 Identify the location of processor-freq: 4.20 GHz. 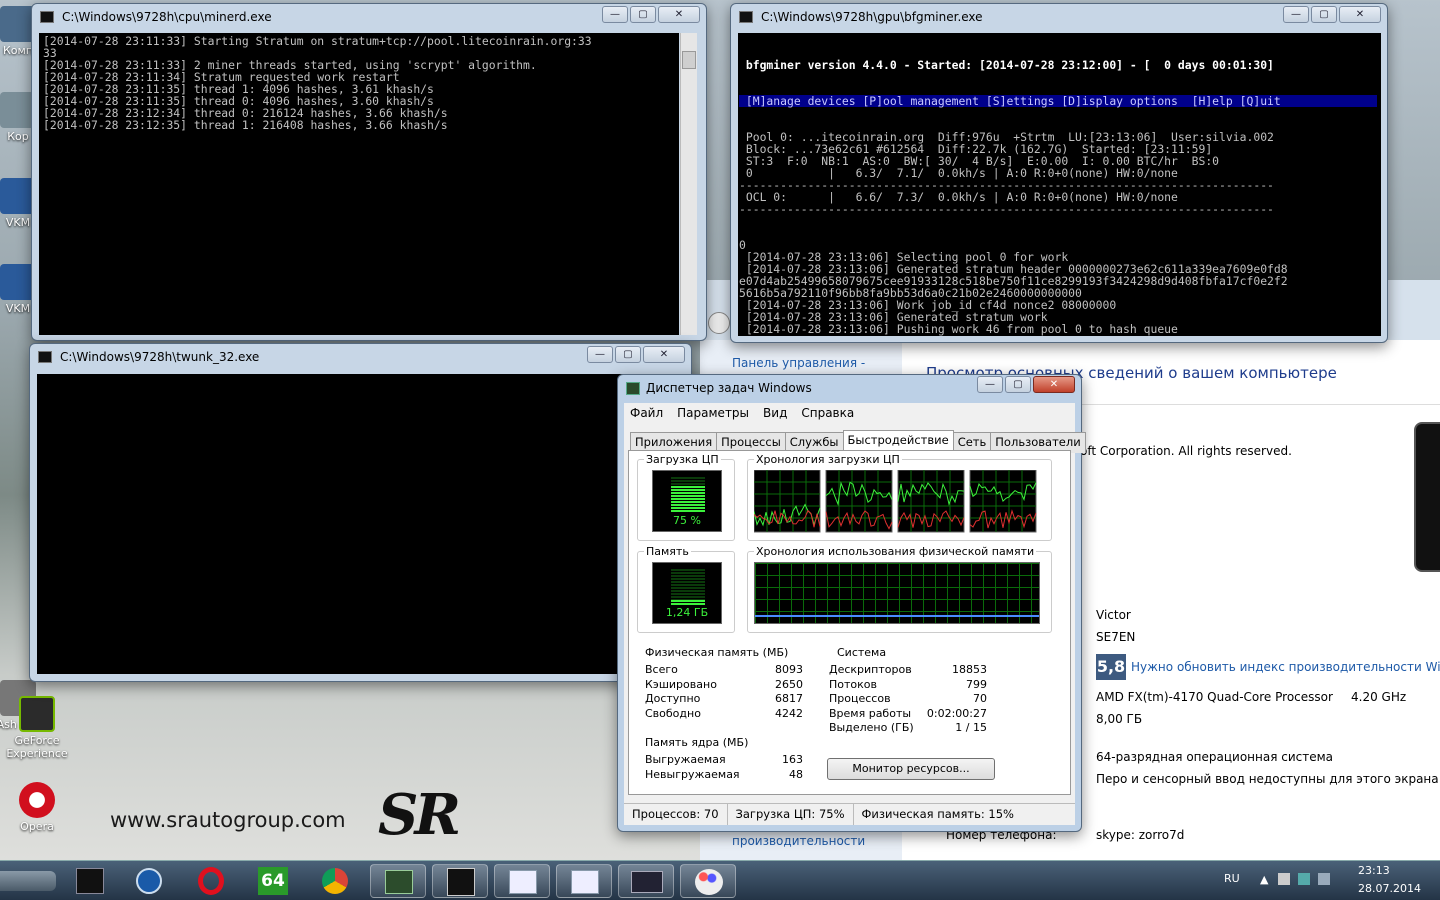
(1379, 697).